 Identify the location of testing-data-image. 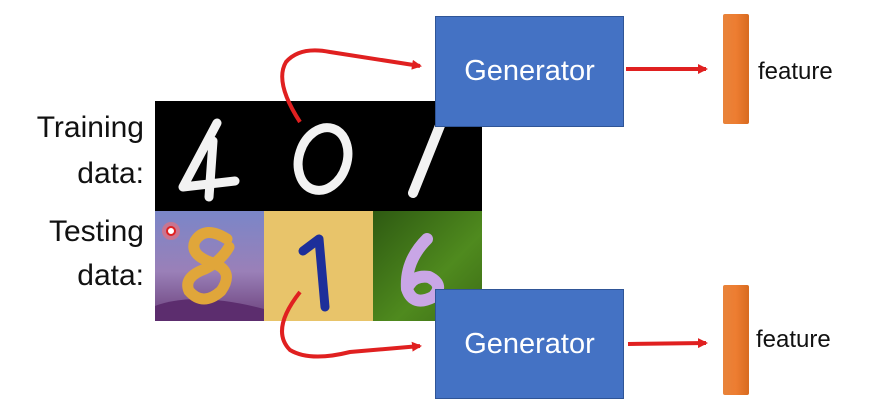
(318, 266).